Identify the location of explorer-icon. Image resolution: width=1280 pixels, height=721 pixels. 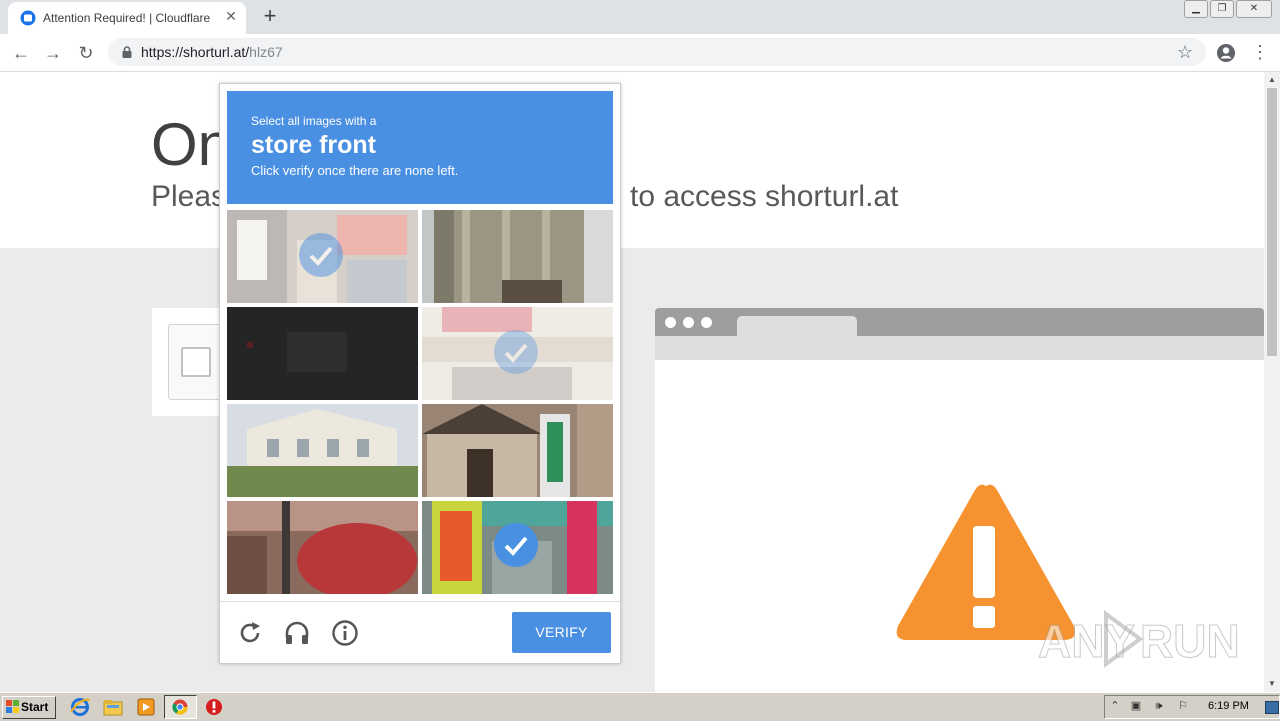
(113, 707).